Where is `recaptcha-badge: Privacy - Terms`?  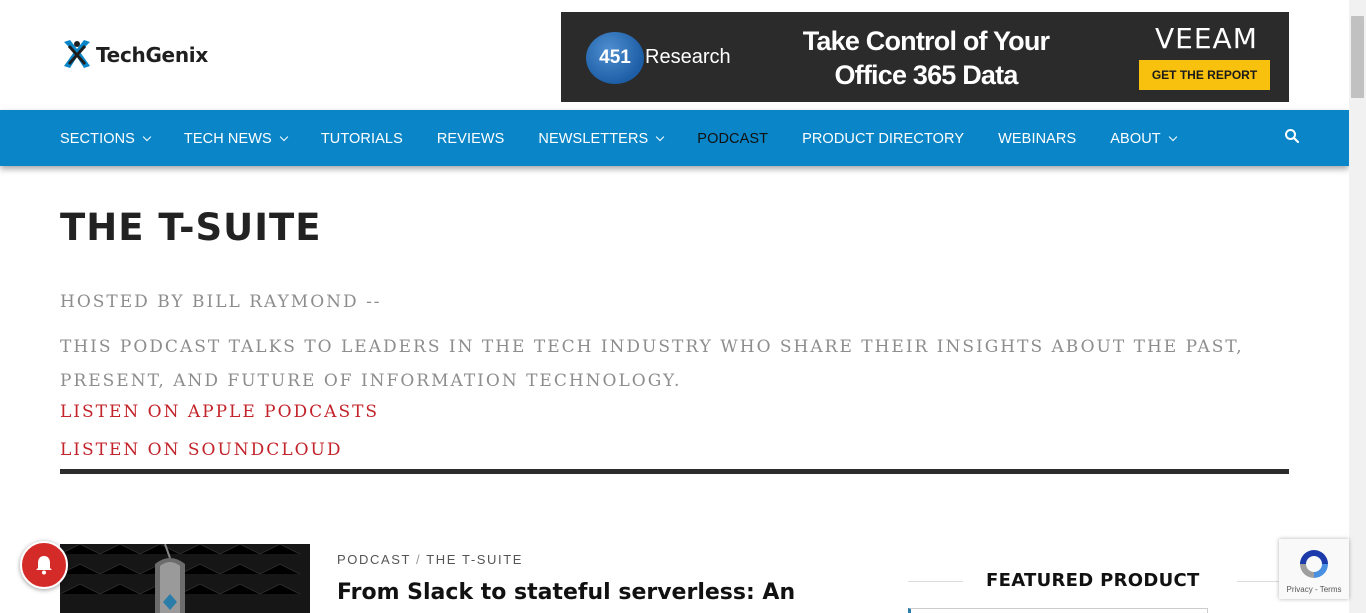
recaptcha-badge: Privacy - Terms is located at coordinates (1314, 569).